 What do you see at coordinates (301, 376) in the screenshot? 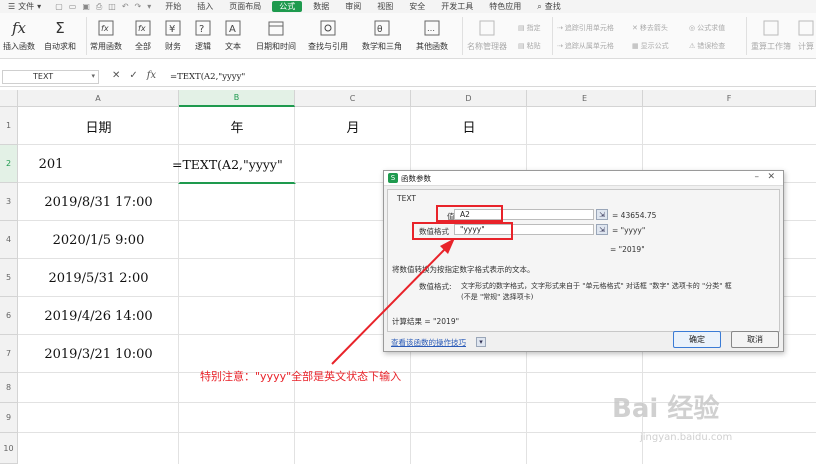
I see `annotation-text: 特别注意："yyyy"全部是英文状态下输入` at bounding box center [301, 376].